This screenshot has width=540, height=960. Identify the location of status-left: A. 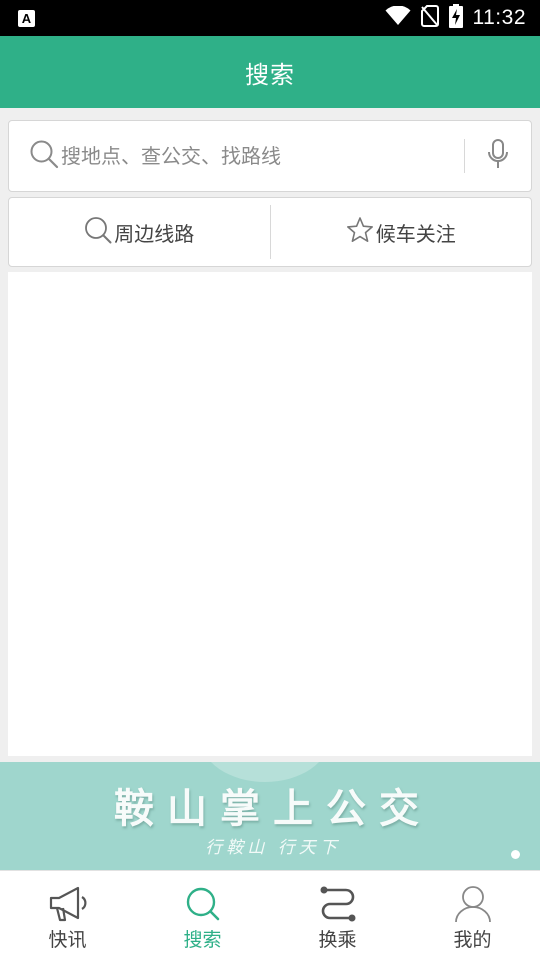
(26, 18).